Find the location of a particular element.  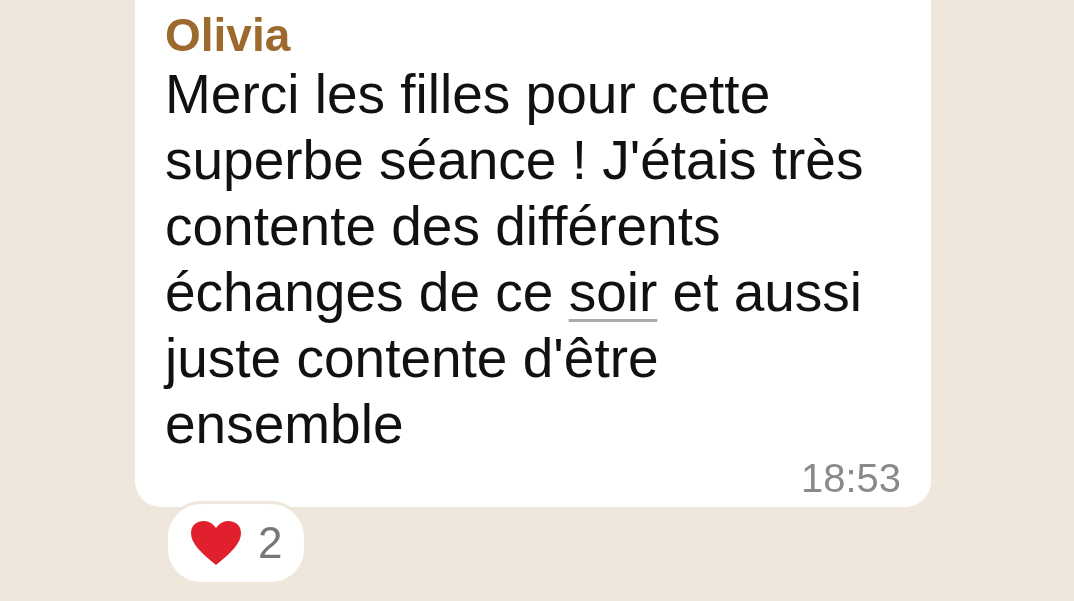

sender-name: Olivia is located at coordinates (228, 34).